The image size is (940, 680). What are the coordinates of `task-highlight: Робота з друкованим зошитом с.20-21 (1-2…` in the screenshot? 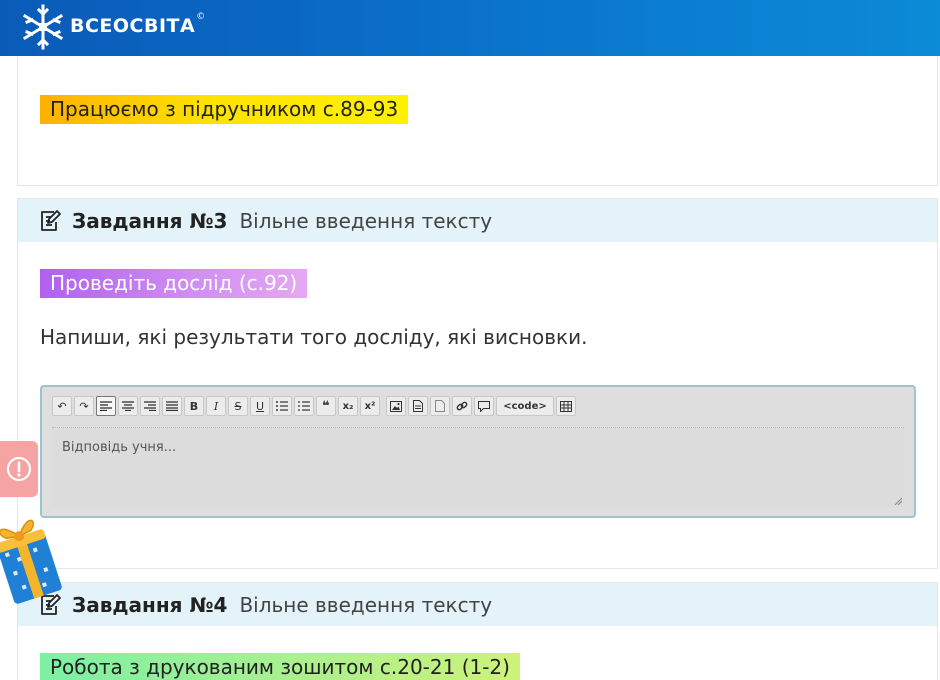 It's located at (280, 666).